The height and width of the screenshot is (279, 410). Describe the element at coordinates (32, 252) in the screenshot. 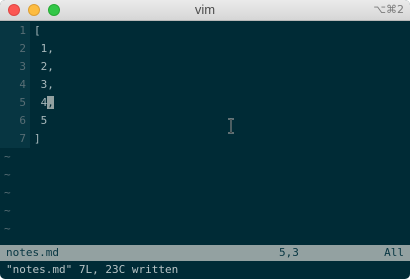

I see `status-filename: notes.md` at that location.